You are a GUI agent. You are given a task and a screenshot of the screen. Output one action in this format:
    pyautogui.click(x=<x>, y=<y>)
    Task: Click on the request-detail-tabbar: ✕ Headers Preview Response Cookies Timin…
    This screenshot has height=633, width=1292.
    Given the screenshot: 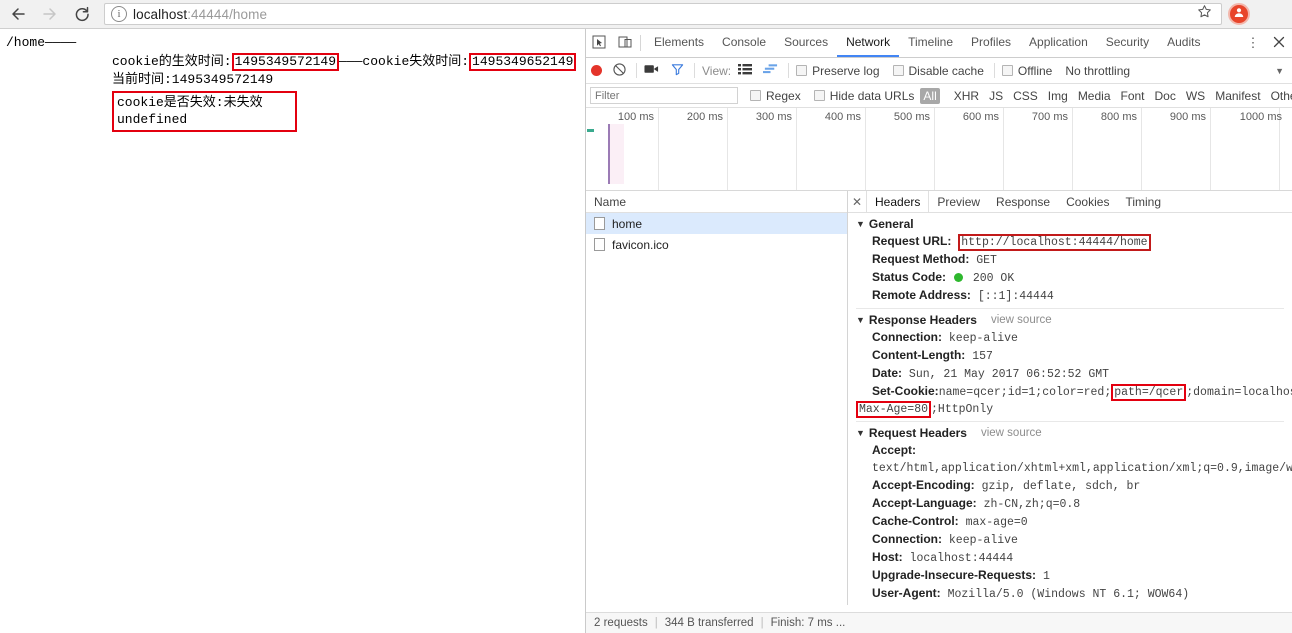 What is the action you would take?
    pyautogui.click(x=1070, y=202)
    